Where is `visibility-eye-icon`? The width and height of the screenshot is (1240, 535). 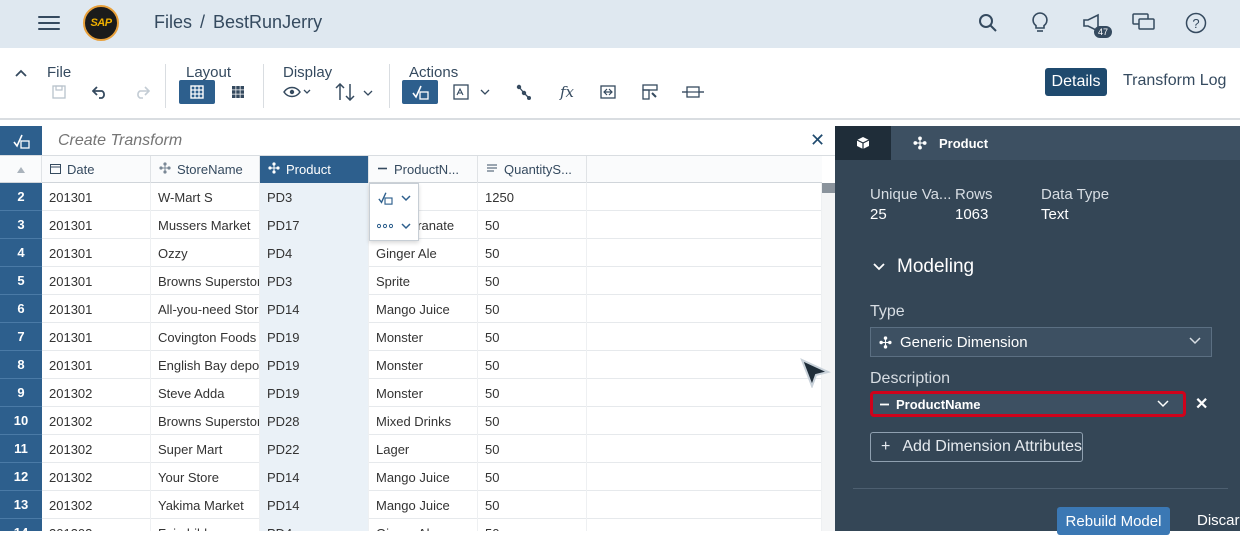 visibility-eye-icon is located at coordinates (297, 92).